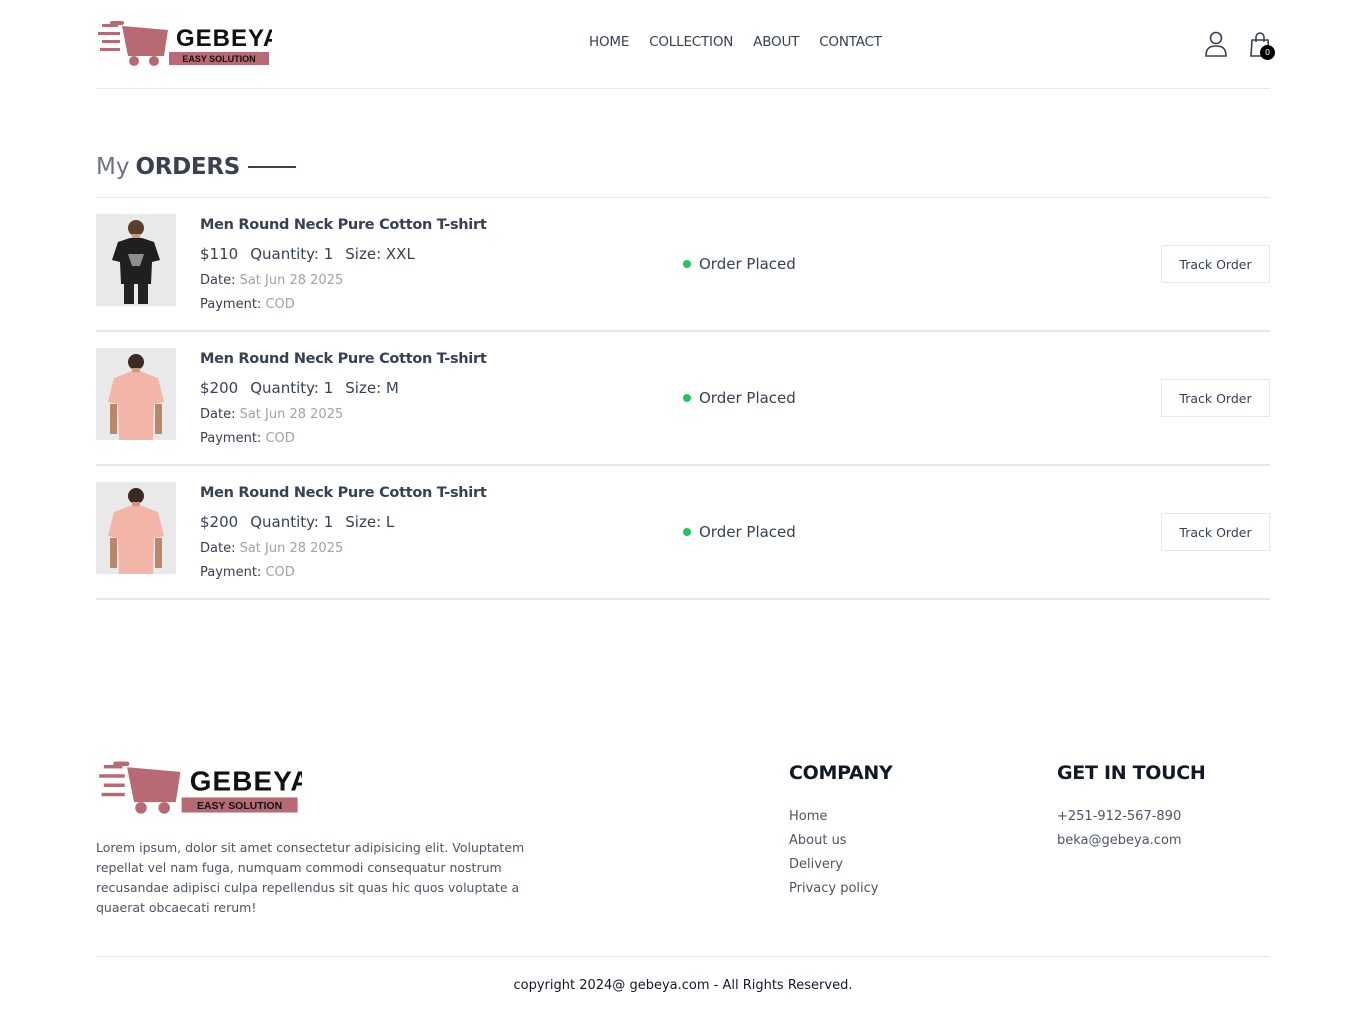 The height and width of the screenshot is (1017, 1366). Describe the element at coordinates (609, 42) in the screenshot. I see `nav-home: HOME` at that location.